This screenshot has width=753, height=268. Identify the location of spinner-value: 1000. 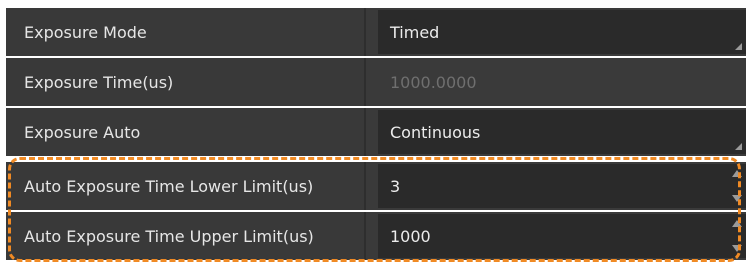
(410, 236).